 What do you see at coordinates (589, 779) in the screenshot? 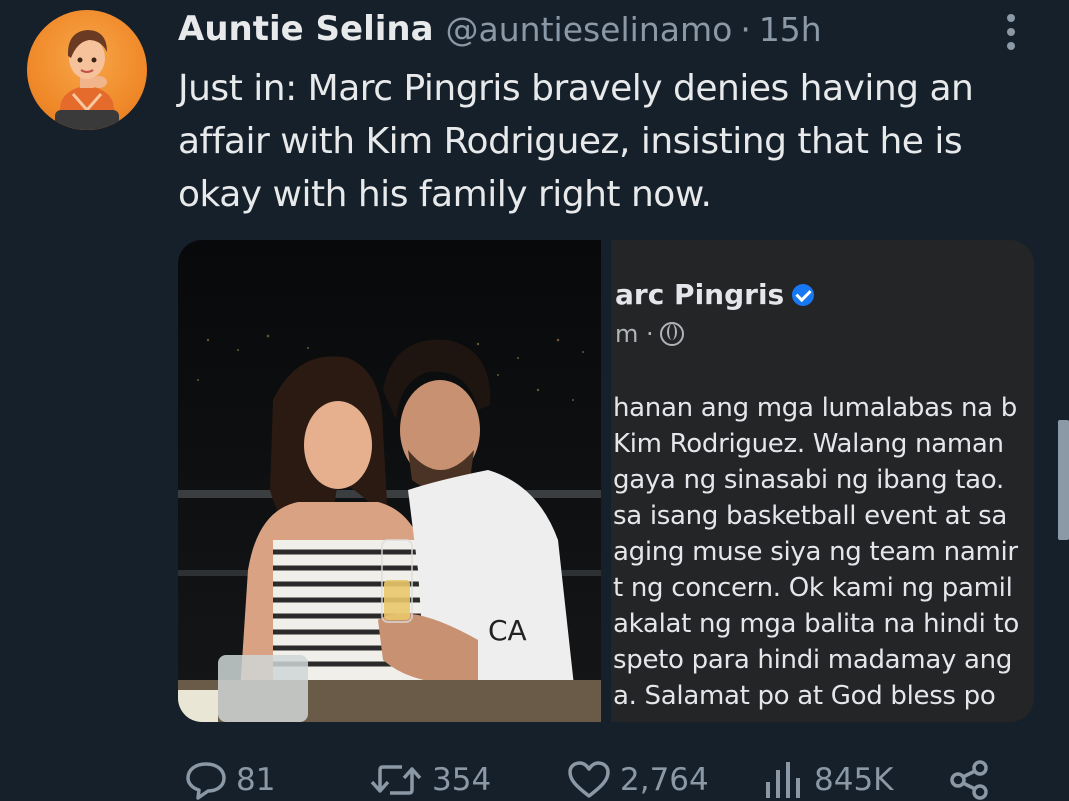
I see `heart-icon` at bounding box center [589, 779].